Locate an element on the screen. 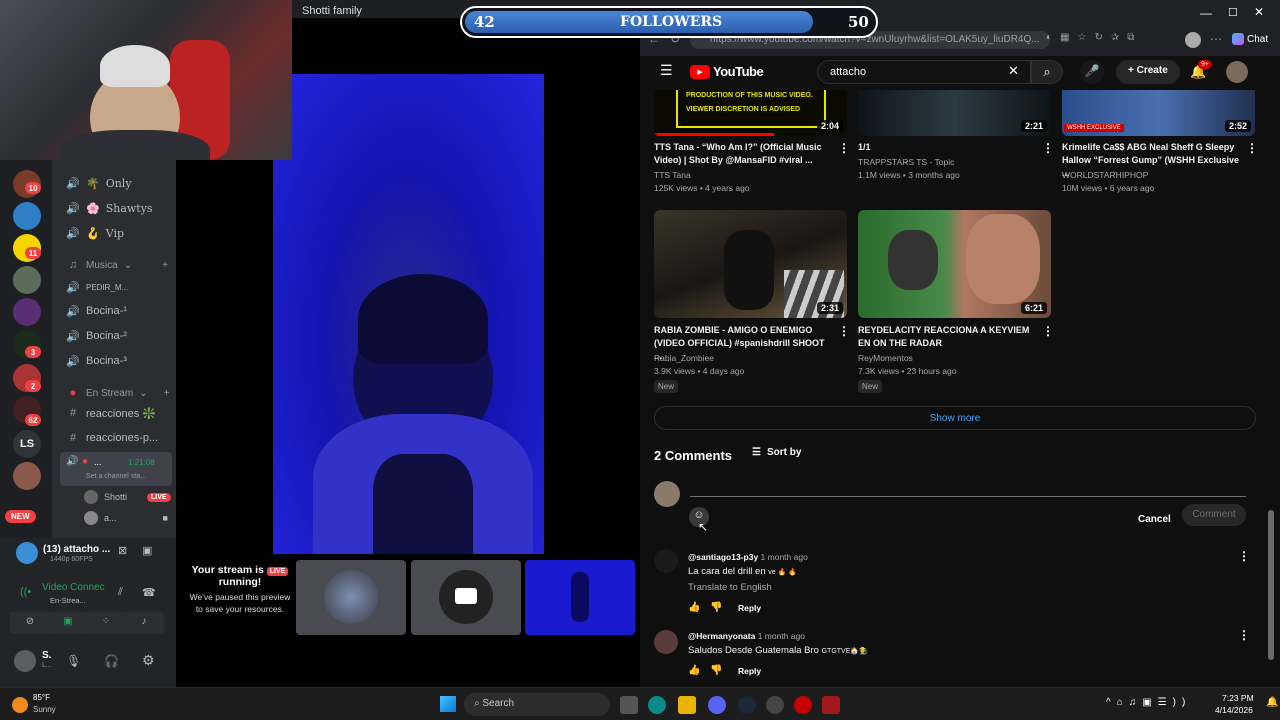 Image resolution: width=1280 pixels, height=720 pixels. profile-avatar is located at coordinates (1193, 40).